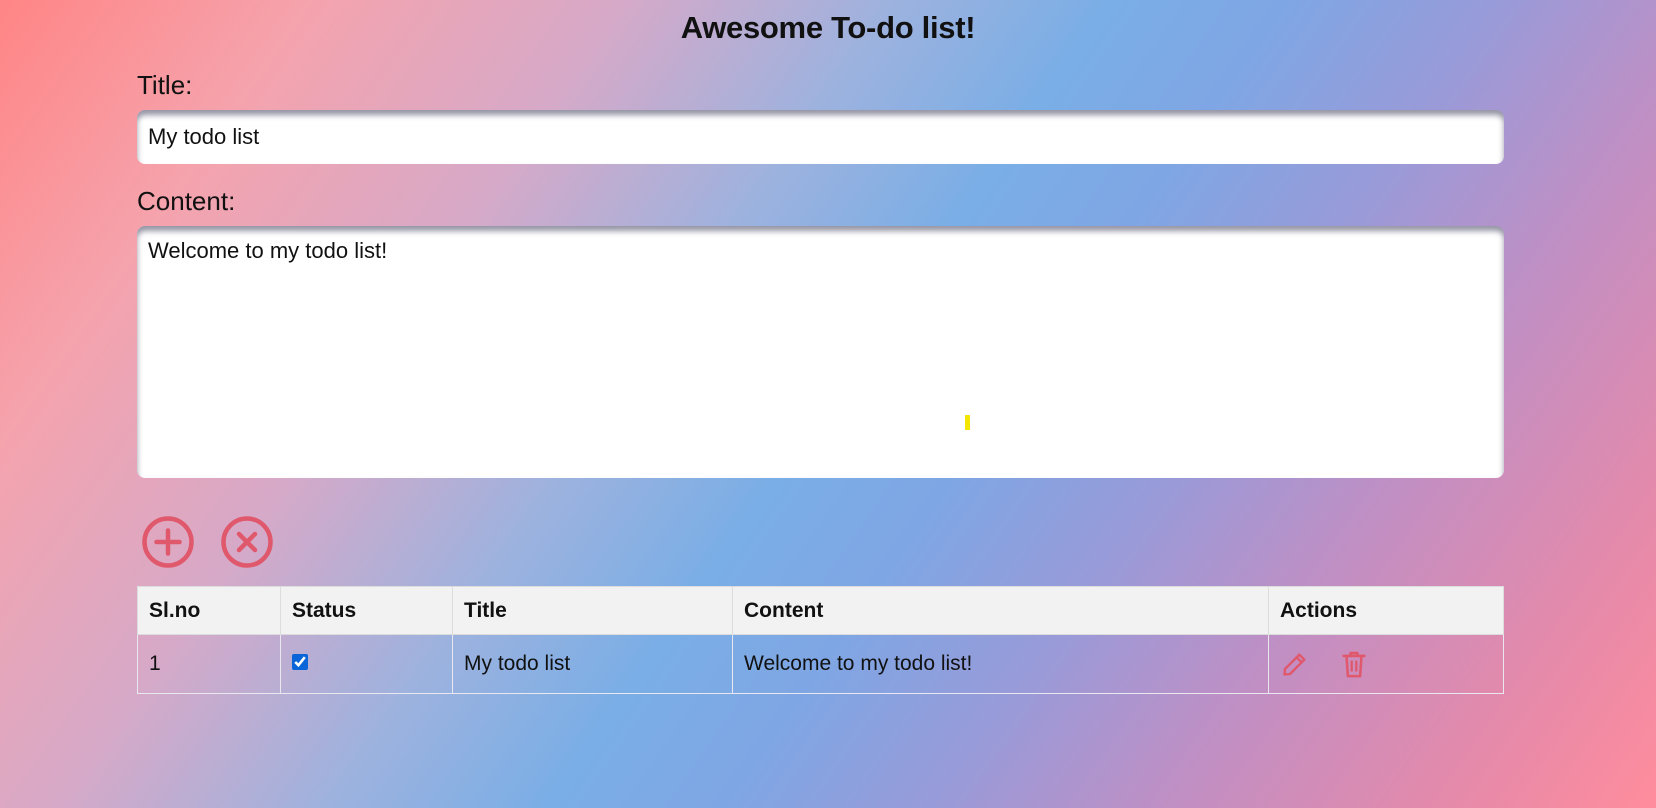 Image resolution: width=1656 pixels, height=808 pixels. Describe the element at coordinates (186, 201) in the screenshot. I see `content-label: Content:` at that location.